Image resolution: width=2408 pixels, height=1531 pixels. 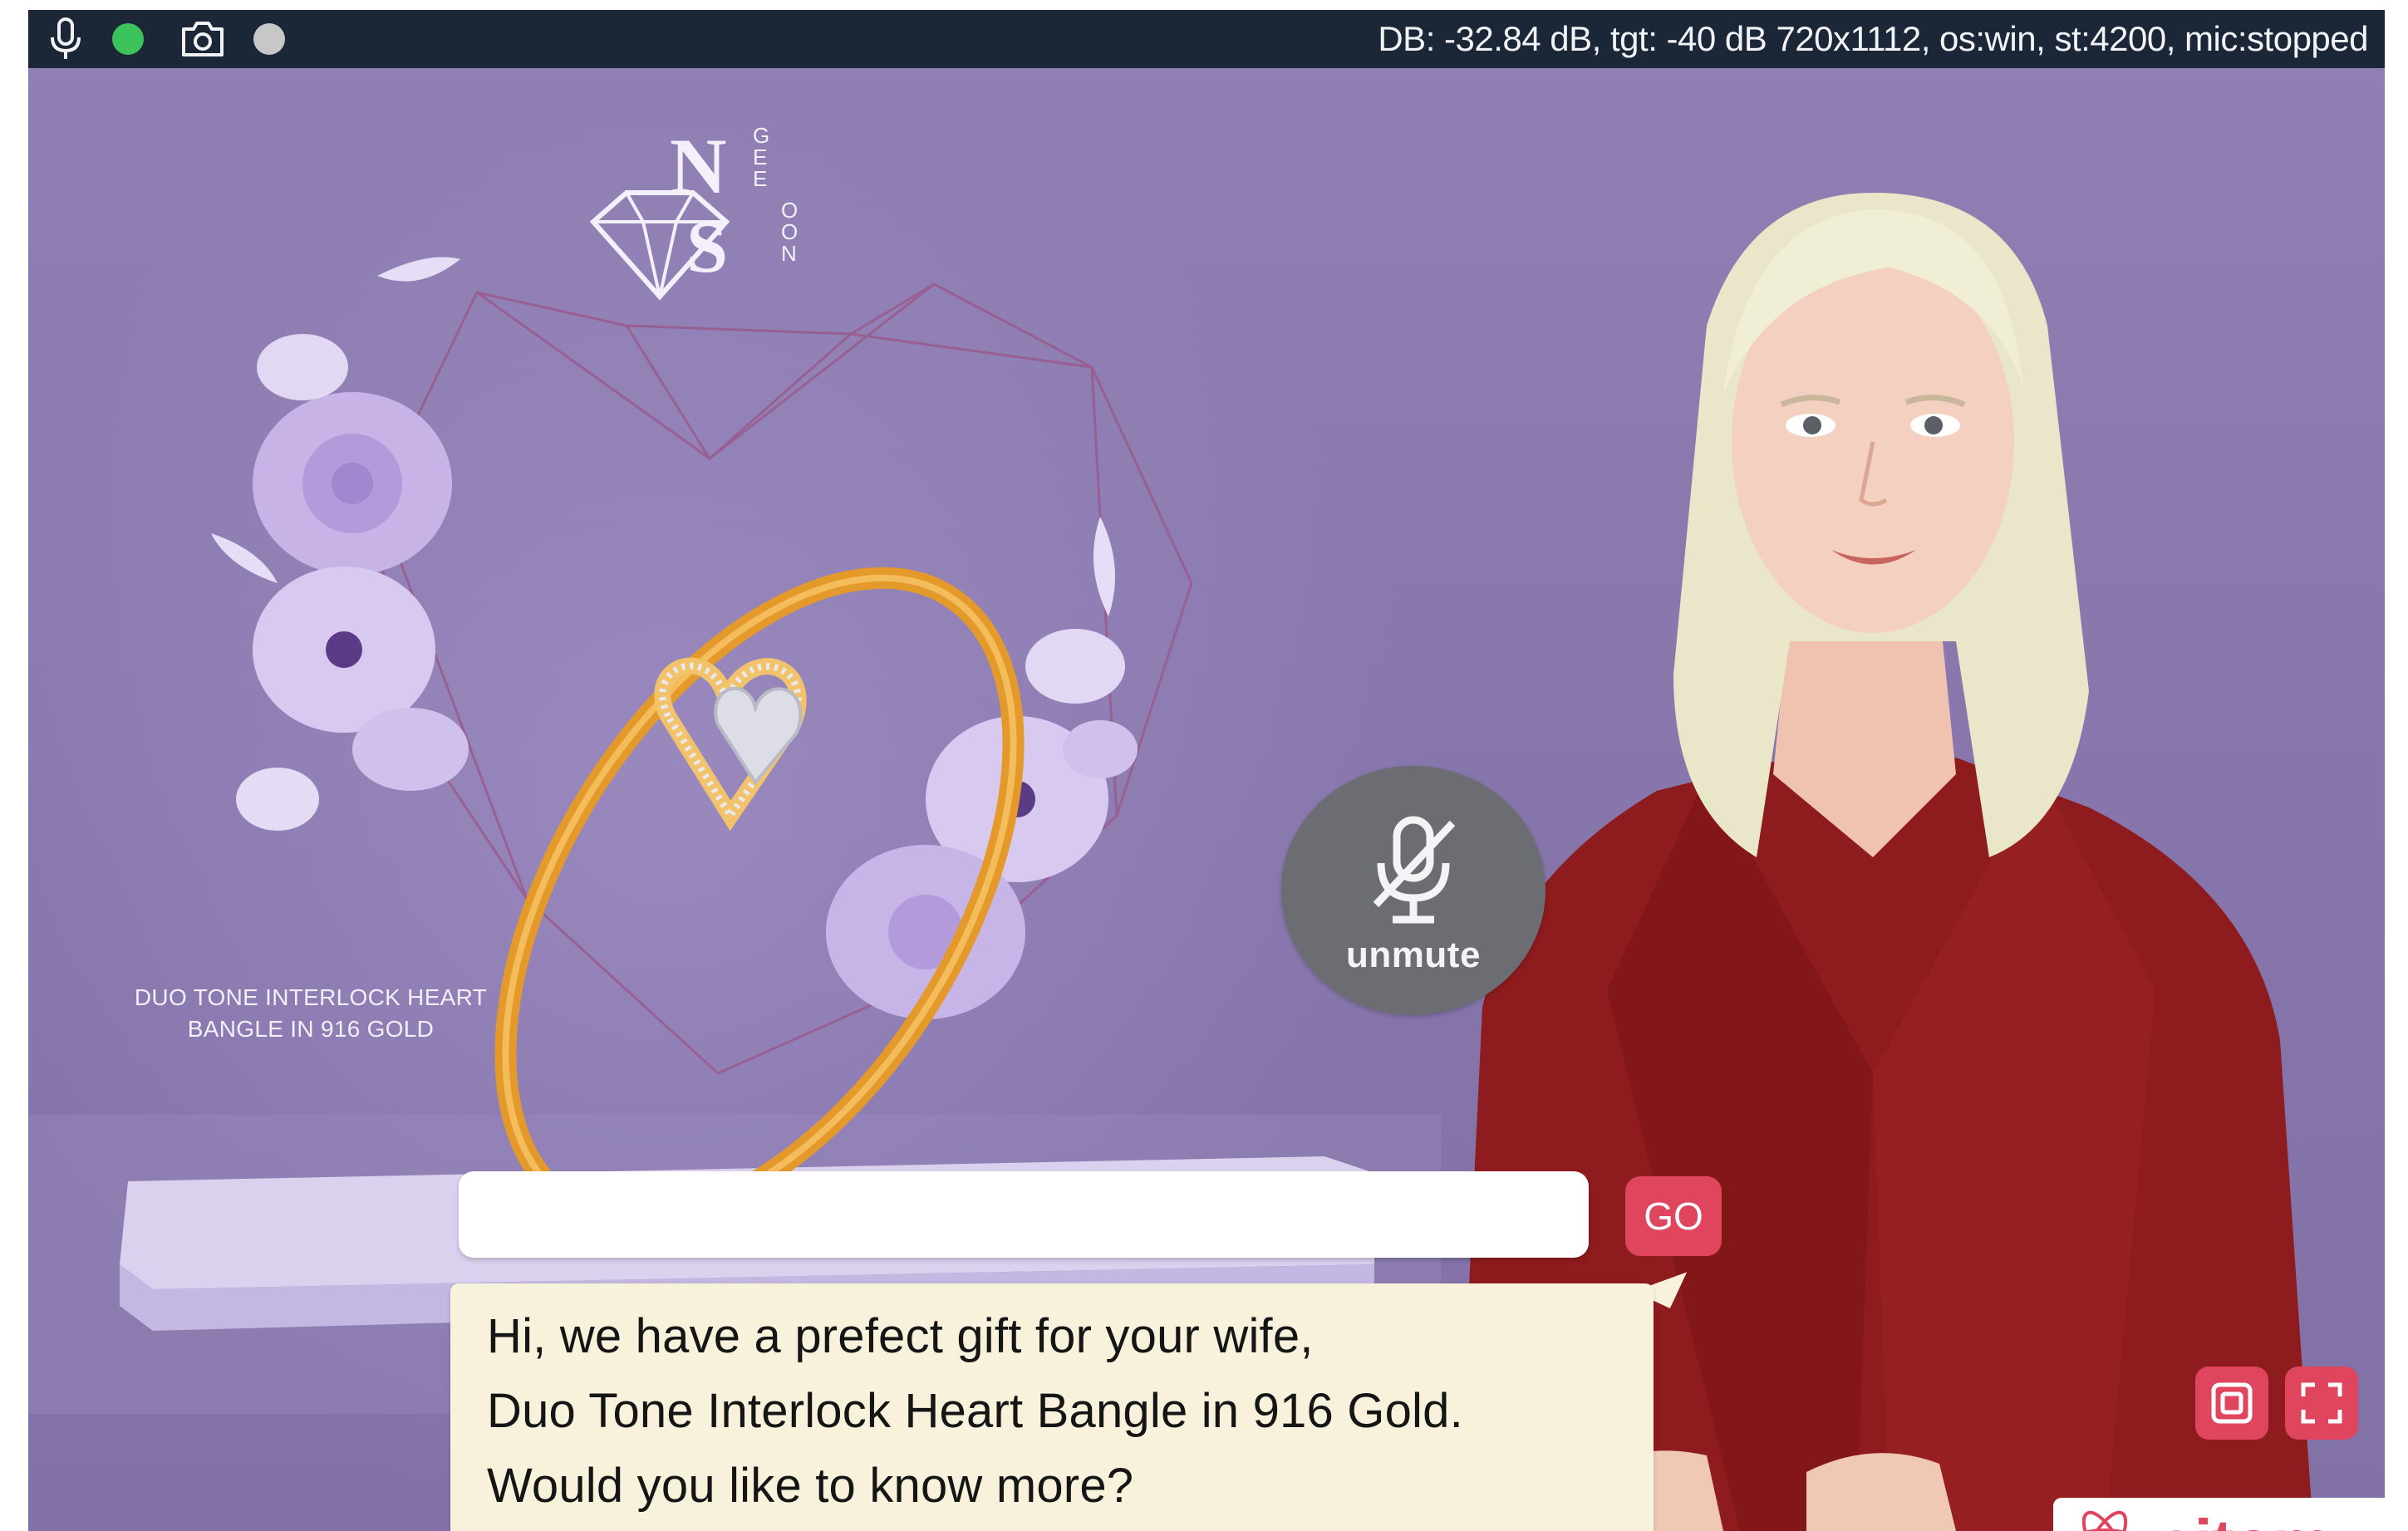 I want to click on mic-icon, so click(x=65, y=39).